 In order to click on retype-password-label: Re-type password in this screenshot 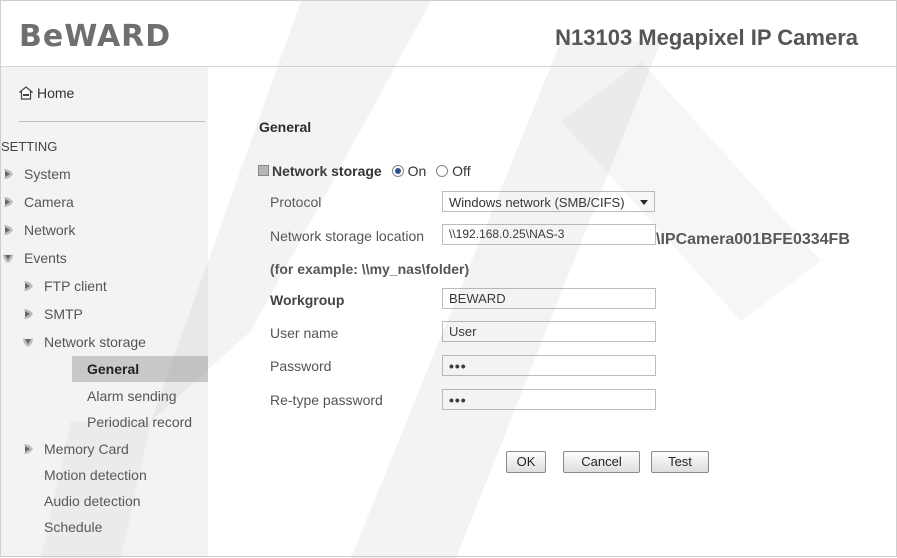, I will do `click(326, 400)`.